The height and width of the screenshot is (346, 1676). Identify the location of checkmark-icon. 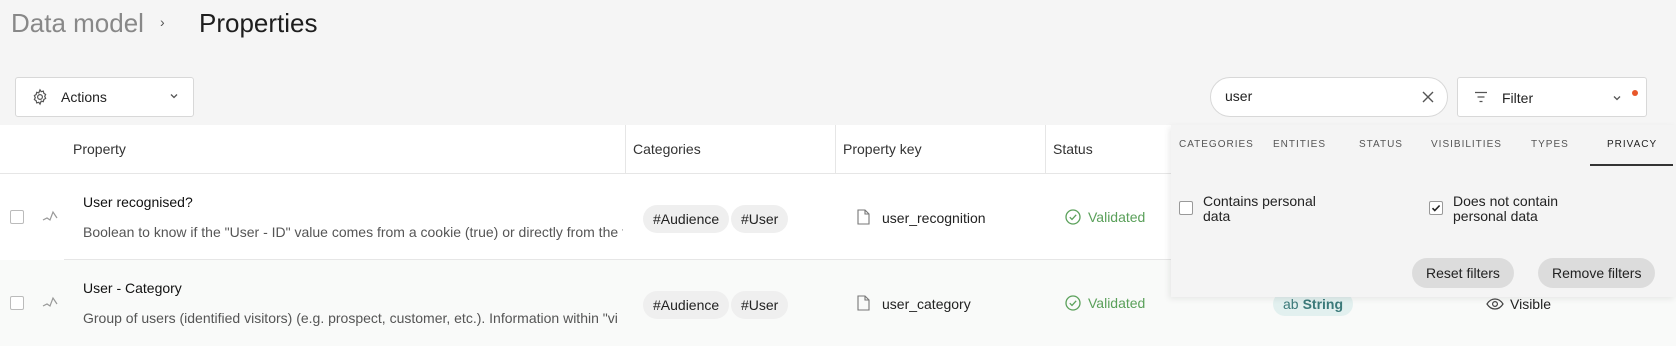
(1436, 208).